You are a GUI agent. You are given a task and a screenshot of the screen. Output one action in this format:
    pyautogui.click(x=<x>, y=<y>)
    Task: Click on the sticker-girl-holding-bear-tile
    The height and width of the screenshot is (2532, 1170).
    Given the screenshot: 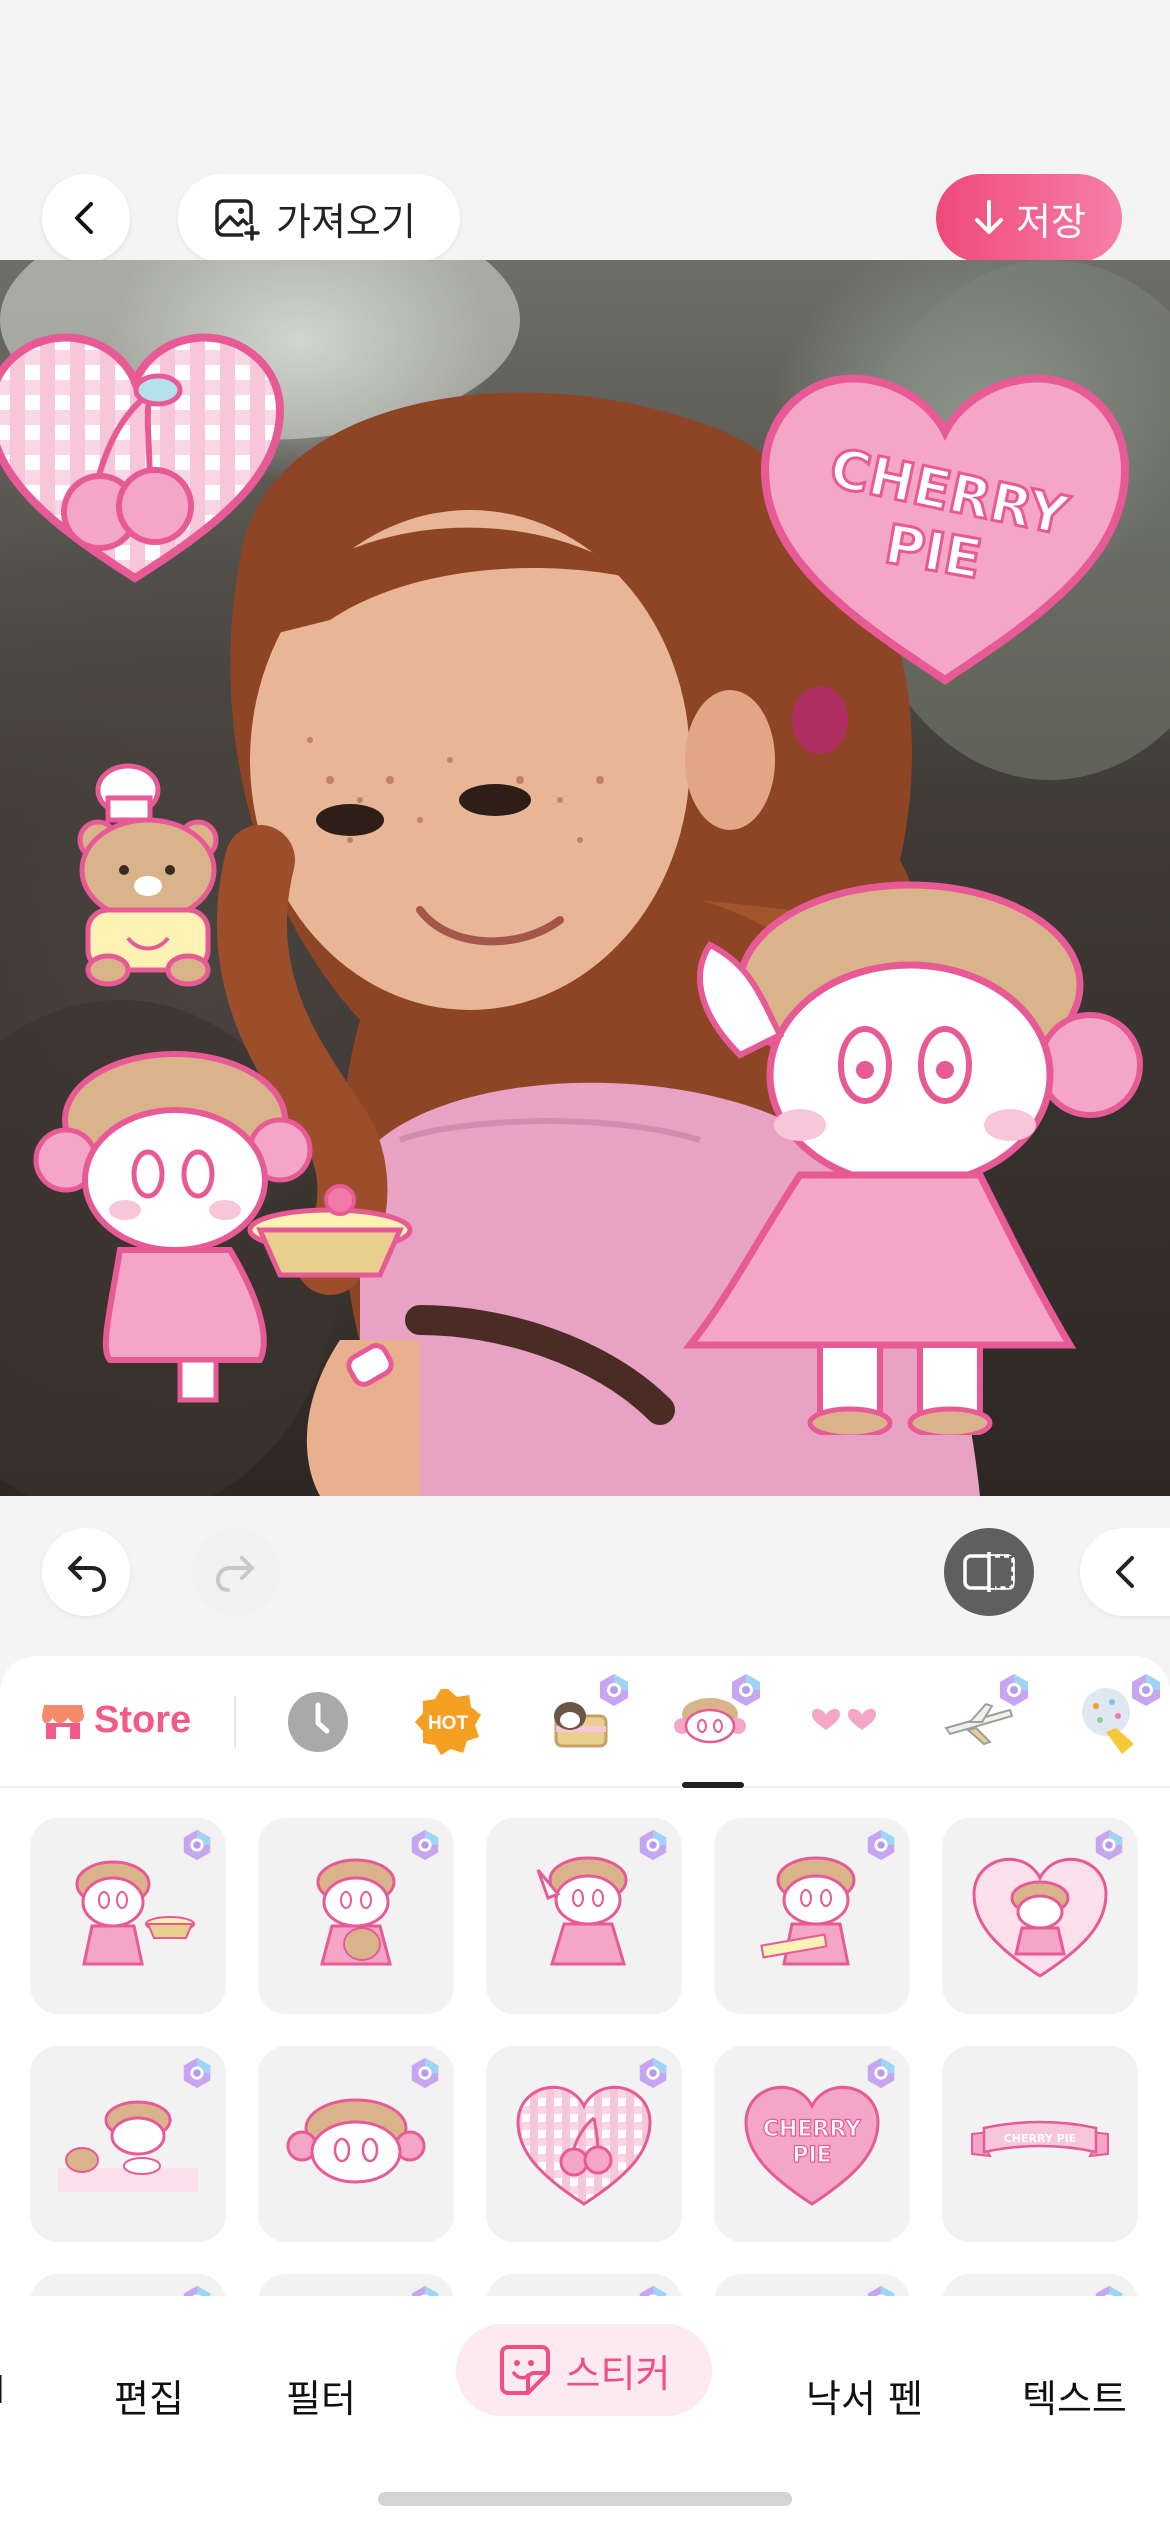 What is the action you would take?
    pyautogui.click(x=356, y=1916)
    